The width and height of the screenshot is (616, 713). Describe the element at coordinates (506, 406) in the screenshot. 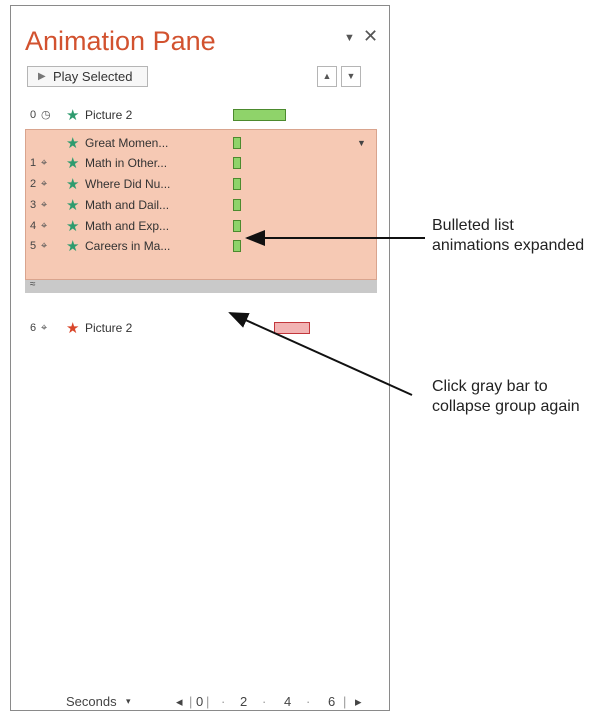

I see `annotation-collapse-line2: collapse group again` at that location.